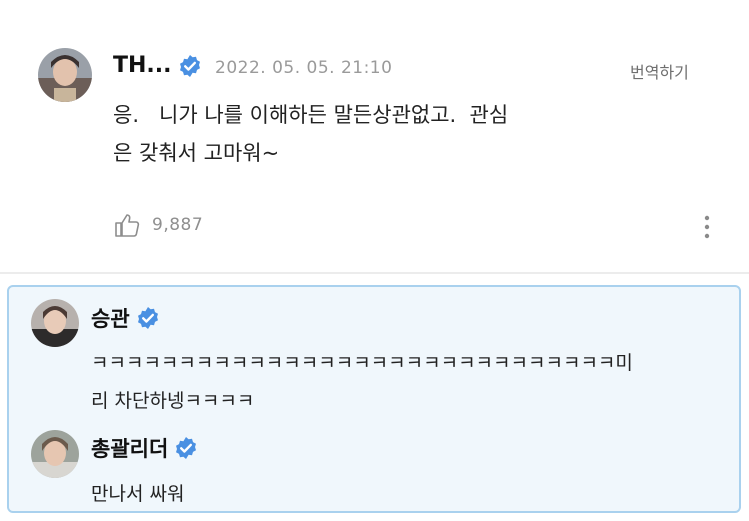  I want to click on reply-author-name-2: 총괄리더, so click(129, 448).